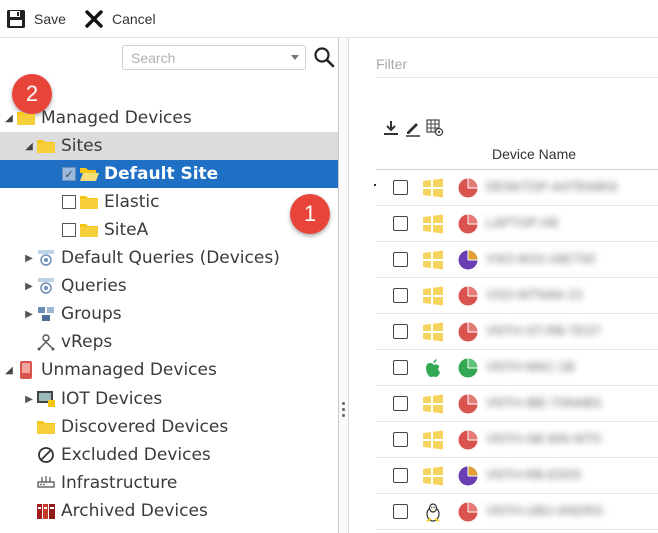 The height and width of the screenshot is (533, 658). I want to click on tree-node-infrastructure: Infrastructure, so click(169, 483).